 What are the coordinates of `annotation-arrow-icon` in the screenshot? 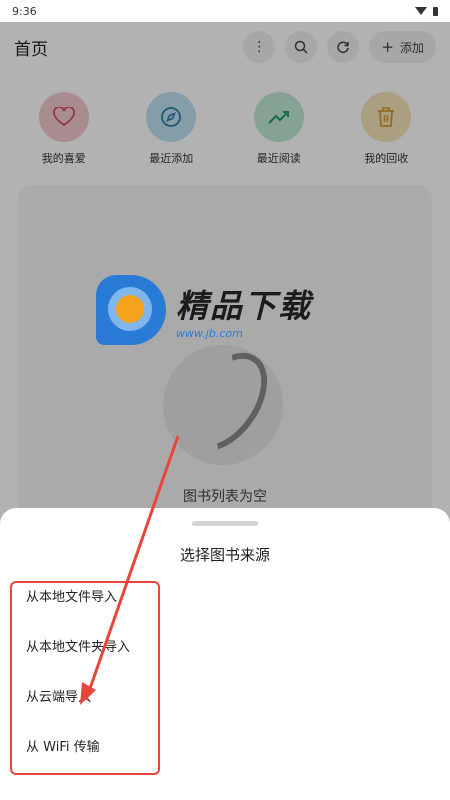 It's located at (130, 570).